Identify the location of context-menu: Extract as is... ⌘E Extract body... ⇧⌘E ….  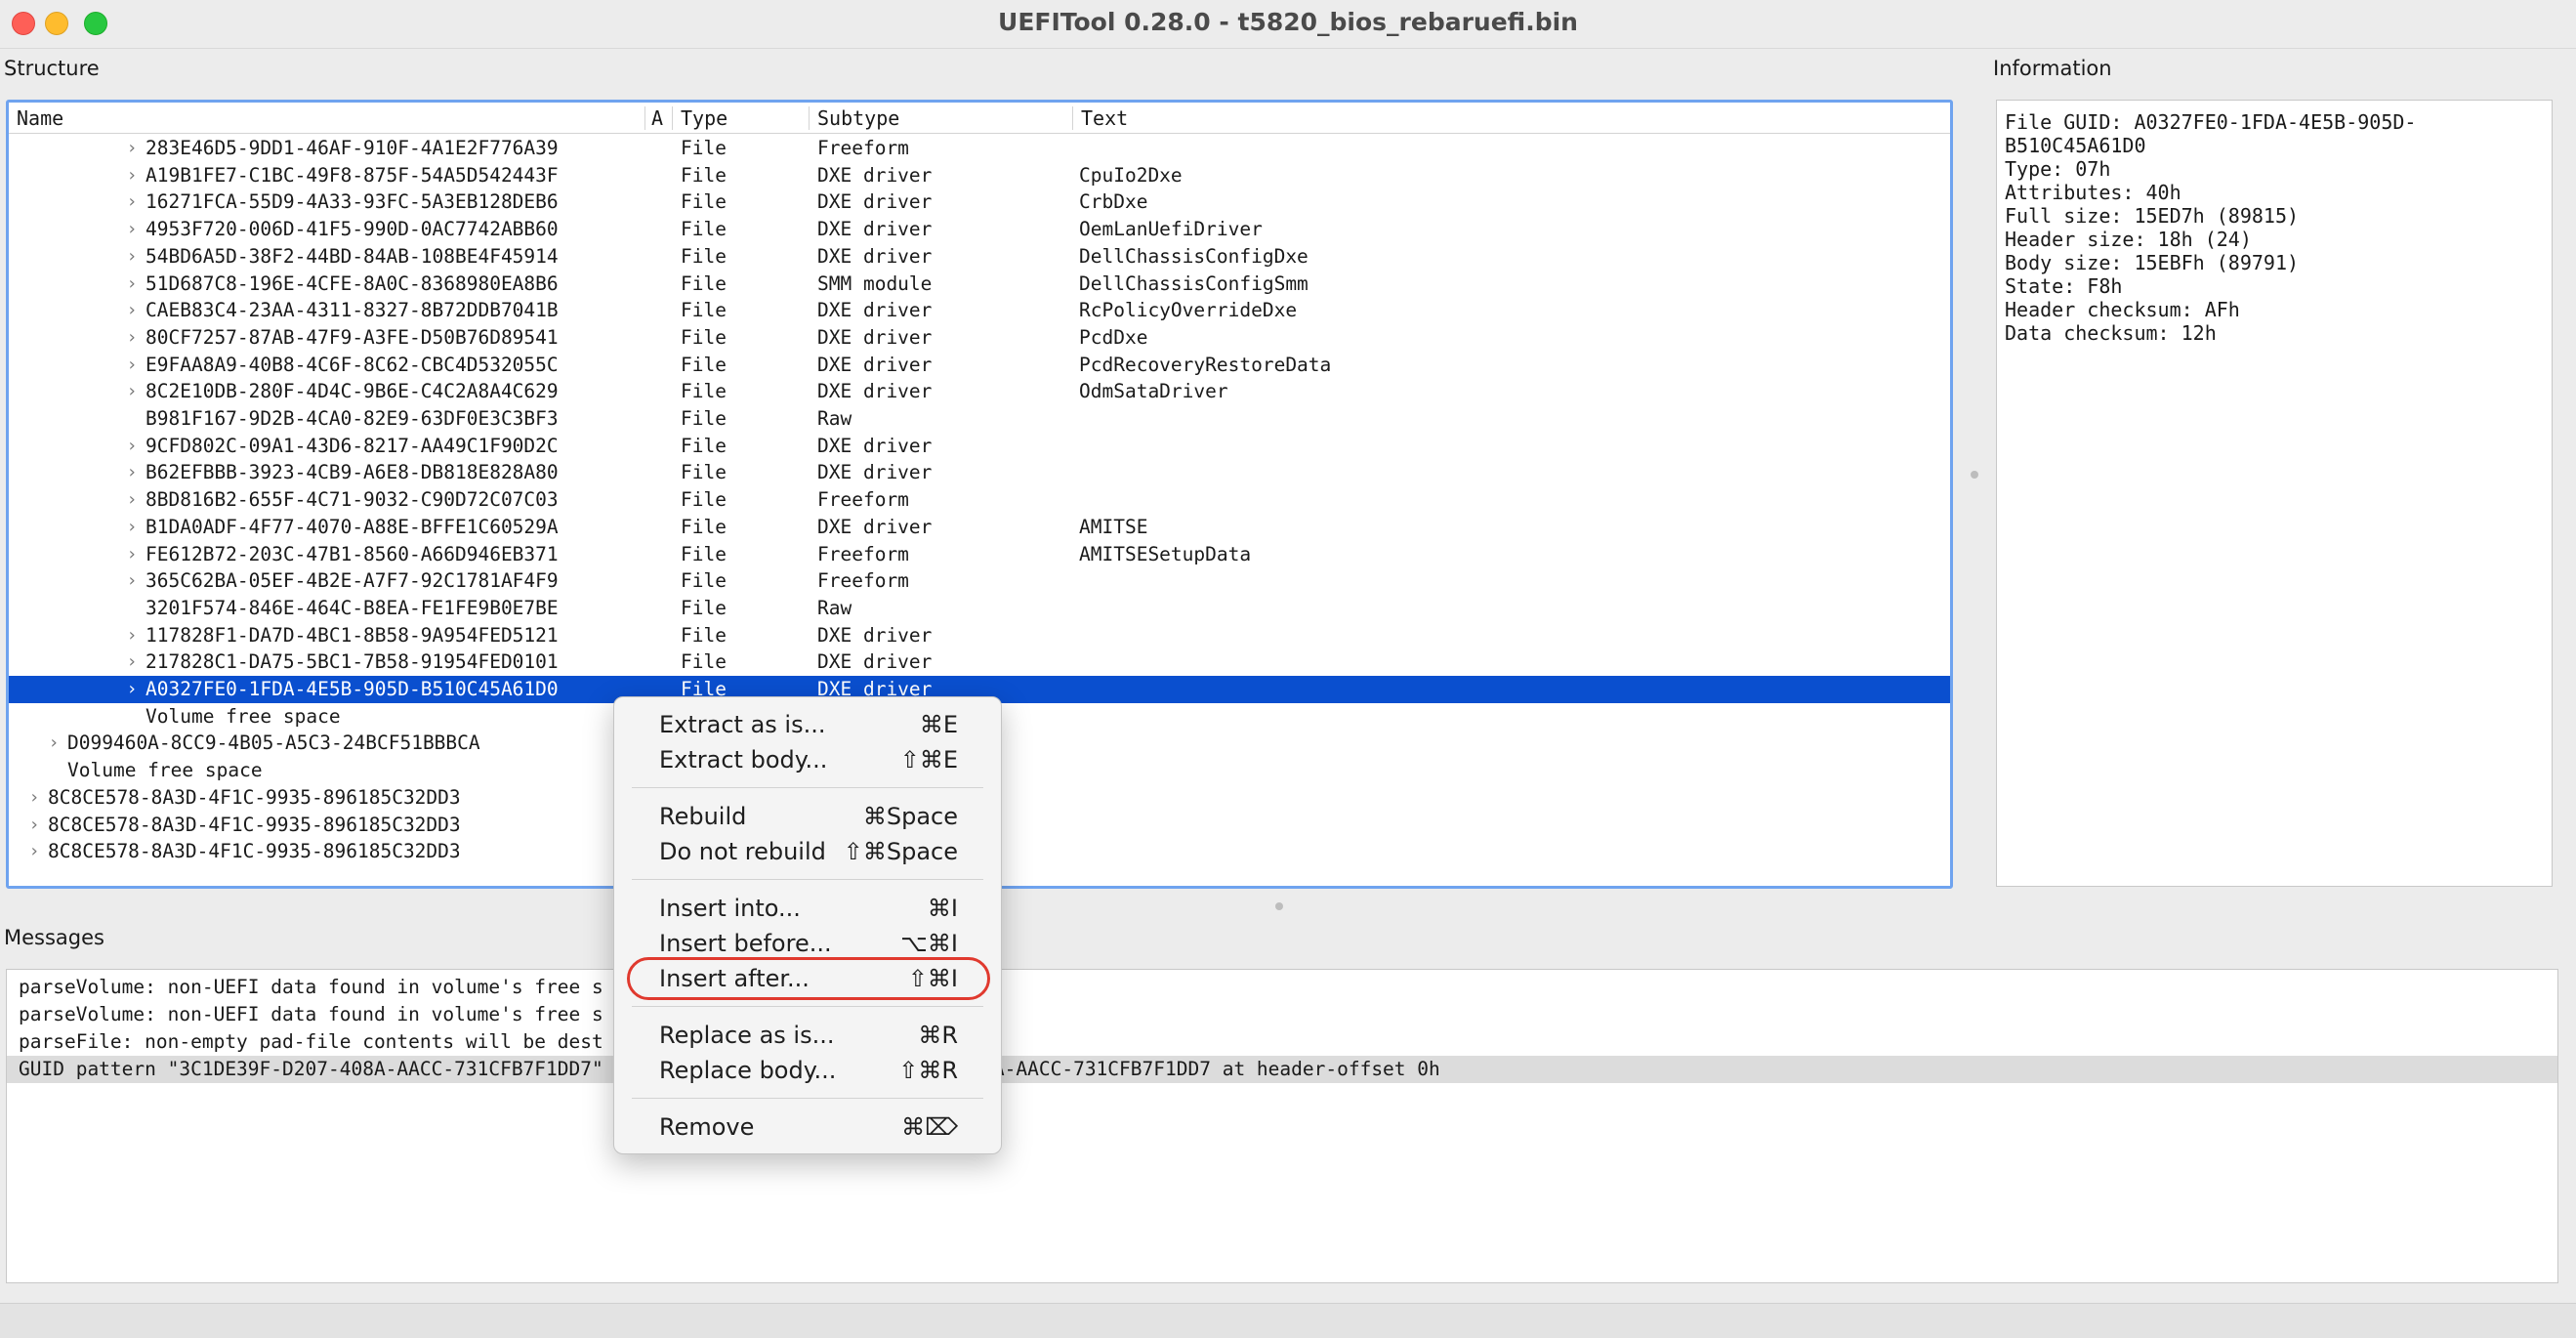
(807, 925).